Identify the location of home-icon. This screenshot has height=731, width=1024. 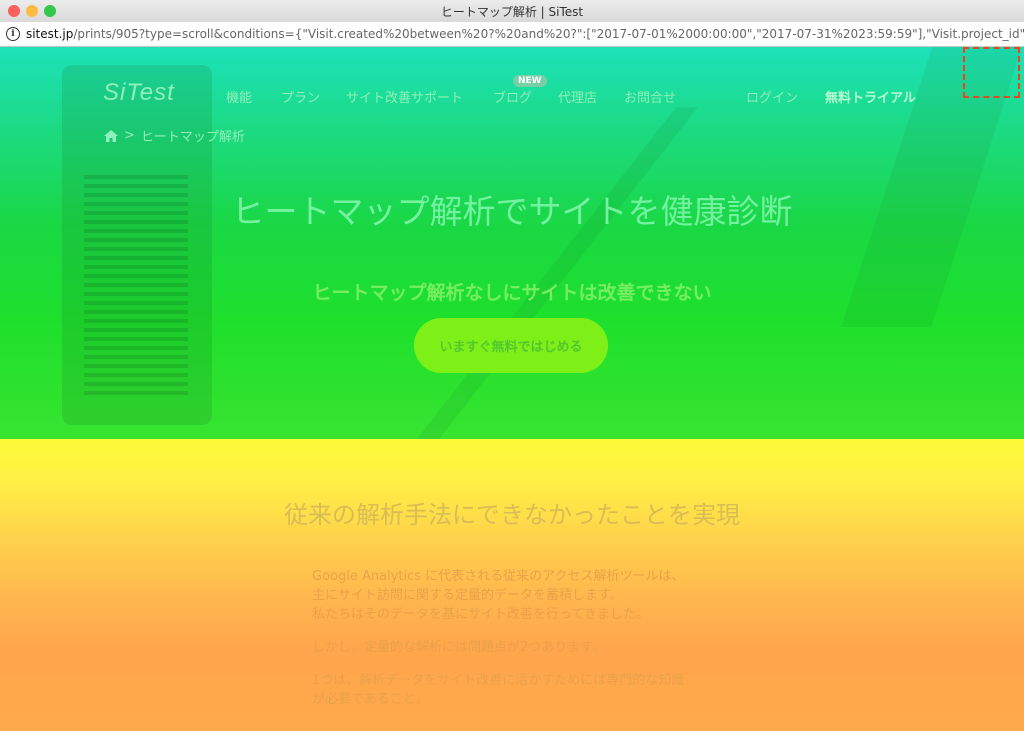
(111, 135).